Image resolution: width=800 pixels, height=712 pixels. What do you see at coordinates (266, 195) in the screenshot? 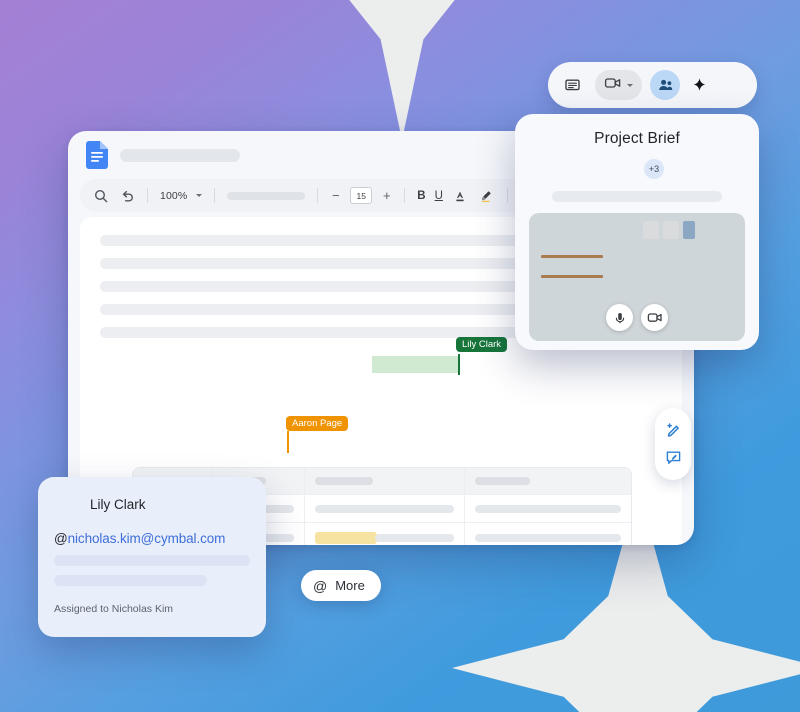
I see `font-family-placeholder` at bounding box center [266, 195].